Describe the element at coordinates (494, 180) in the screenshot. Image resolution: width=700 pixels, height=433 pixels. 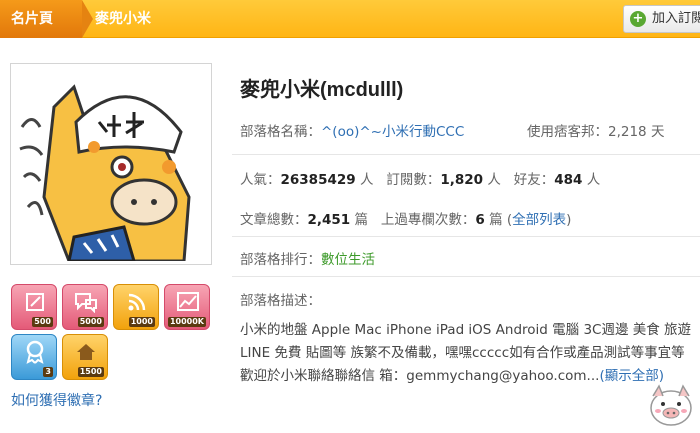
I see `subs-unit: 人` at that location.